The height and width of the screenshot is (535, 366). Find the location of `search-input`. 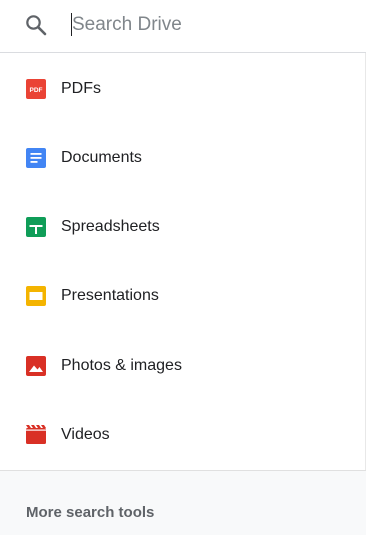

search-input is located at coordinates (207, 25).